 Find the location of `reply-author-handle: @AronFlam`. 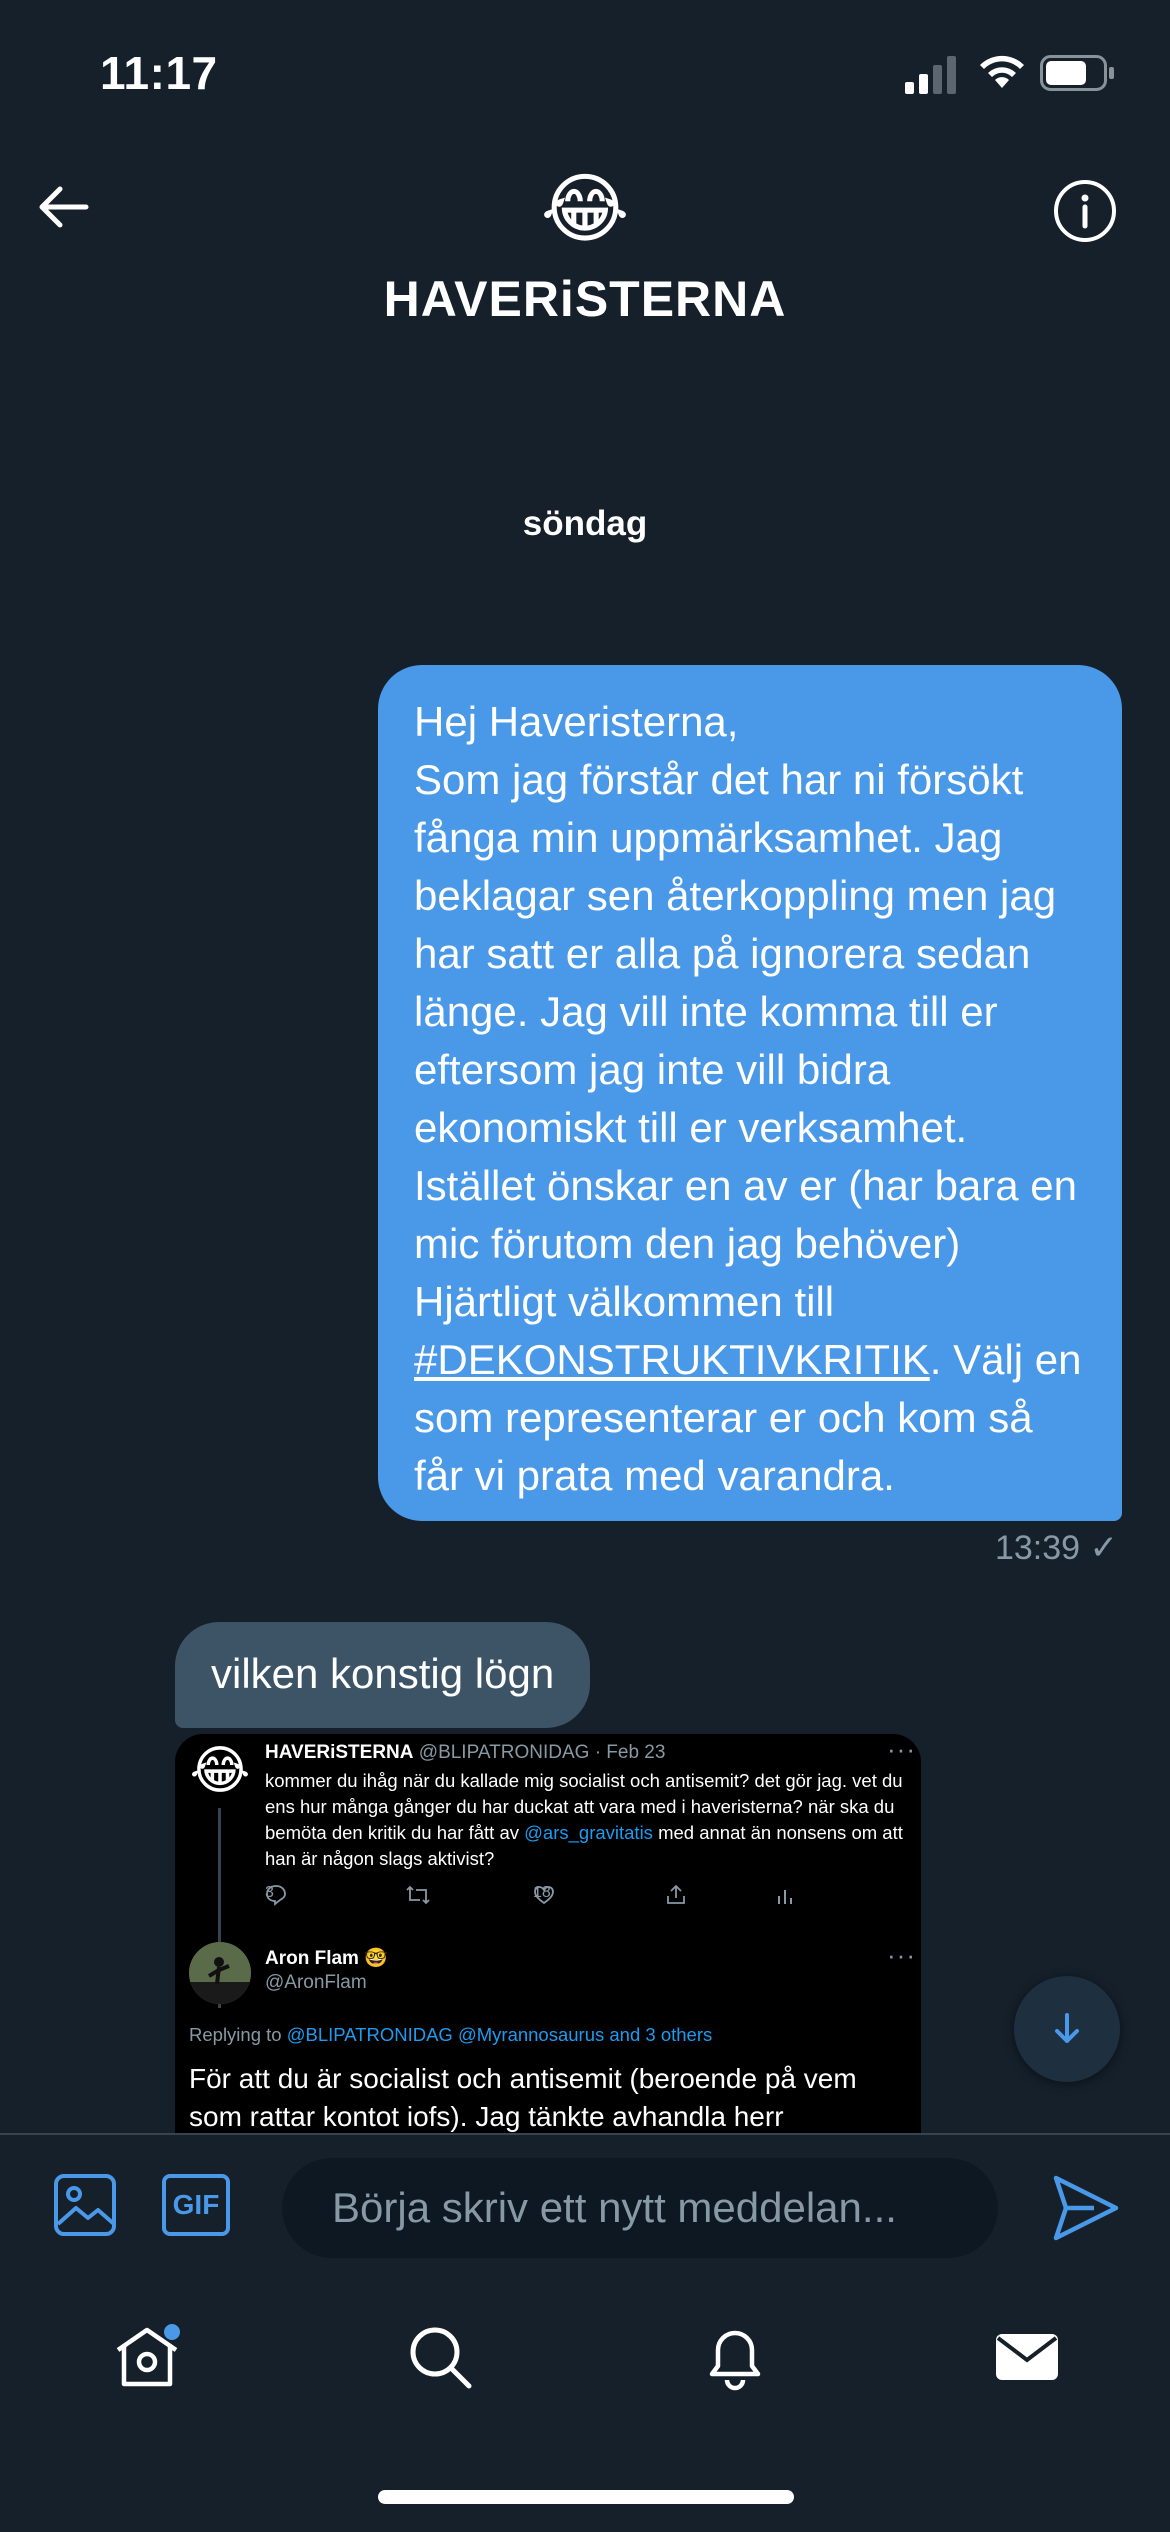

reply-author-handle: @AronFlam is located at coordinates (316, 1982).